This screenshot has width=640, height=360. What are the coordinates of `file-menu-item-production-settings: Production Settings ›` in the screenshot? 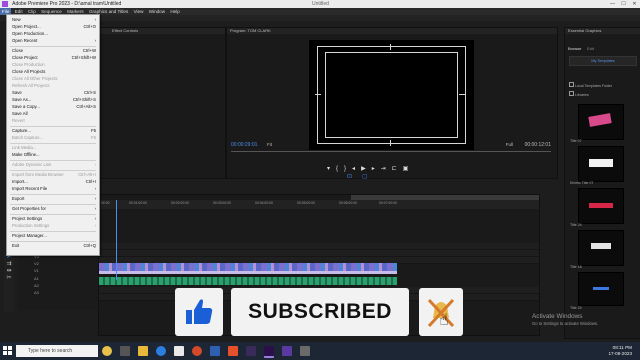 It's located at (54, 226).